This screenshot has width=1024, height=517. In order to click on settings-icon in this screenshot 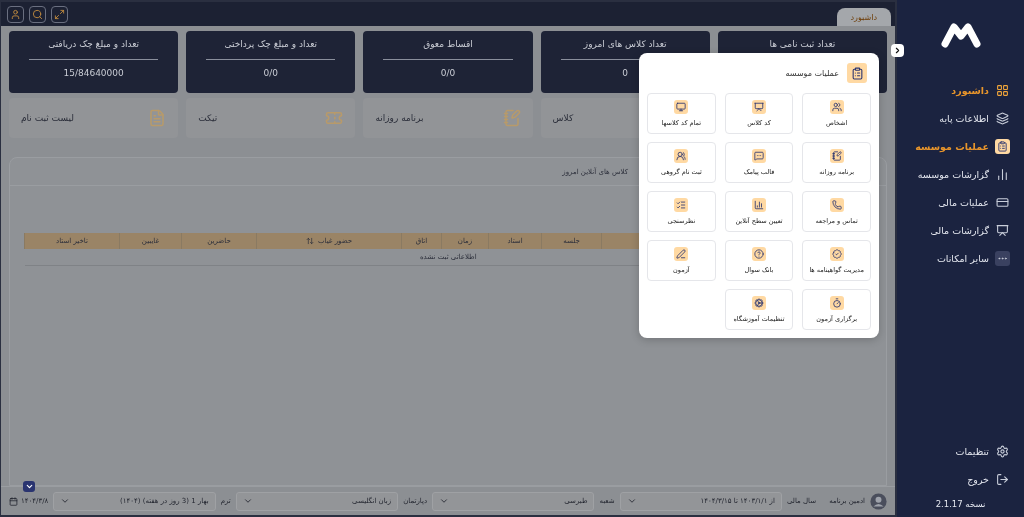, I will do `click(1002, 451)`.